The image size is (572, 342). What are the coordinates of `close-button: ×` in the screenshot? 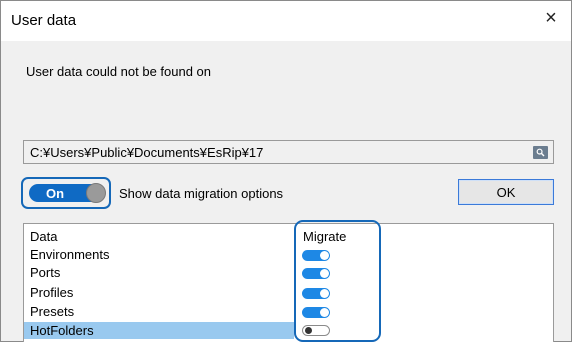 It's located at (551, 18).